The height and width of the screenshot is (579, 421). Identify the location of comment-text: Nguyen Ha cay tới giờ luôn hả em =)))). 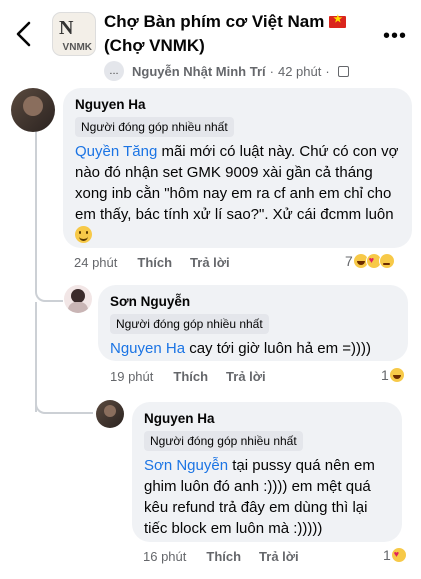
(253, 348).